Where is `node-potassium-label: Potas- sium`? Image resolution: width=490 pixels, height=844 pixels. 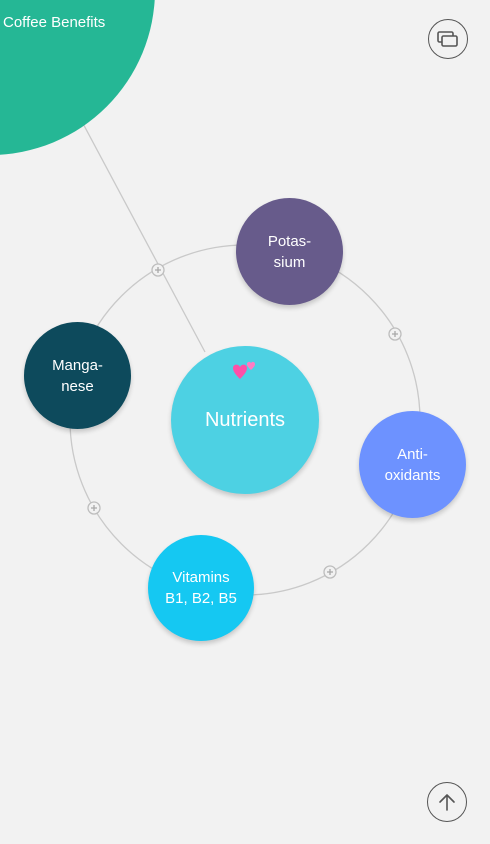 node-potassium-label: Potas- sium is located at coordinates (289, 251).